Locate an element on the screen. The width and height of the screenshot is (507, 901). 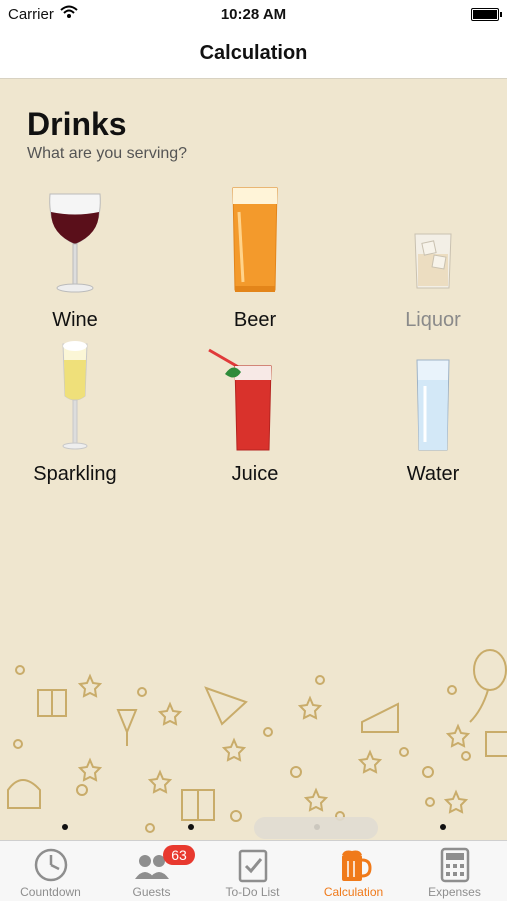
balloon-icon is located at coordinates (490, 670).